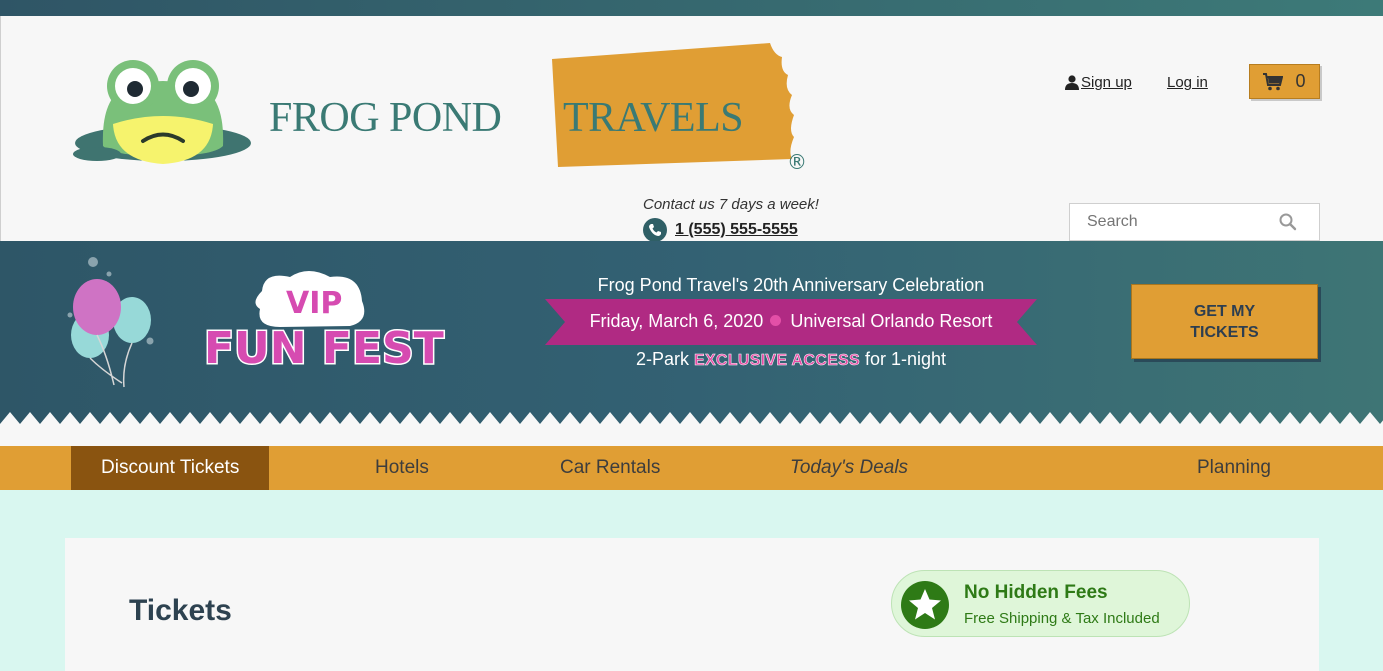 The width and height of the screenshot is (1383, 671). Describe the element at coordinates (1106, 82) in the screenshot. I see `signup-label: Sign up` at that location.